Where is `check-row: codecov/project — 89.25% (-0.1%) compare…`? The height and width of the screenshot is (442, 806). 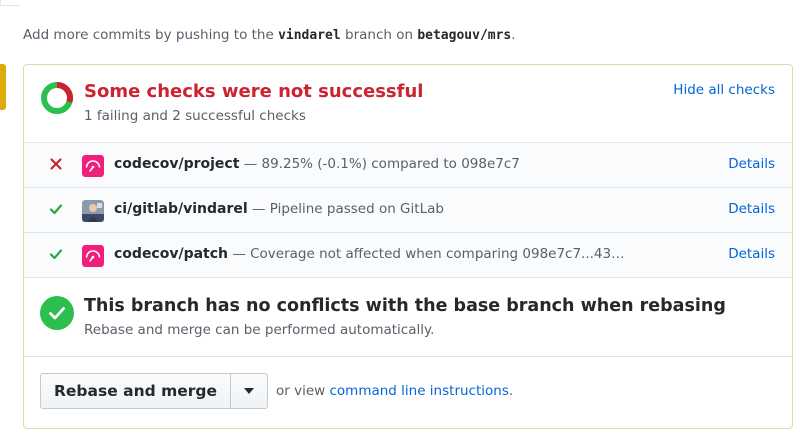 check-row: codecov/project — 89.25% (-0.1%) compare… is located at coordinates (408, 165).